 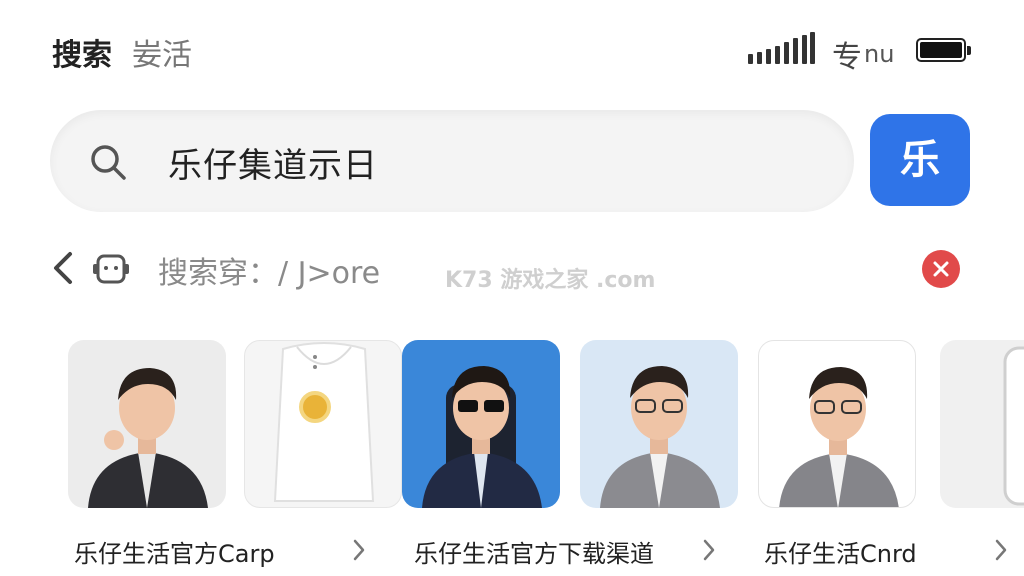 What do you see at coordinates (1013, 426) in the screenshot?
I see `phone-image` at bounding box center [1013, 426].